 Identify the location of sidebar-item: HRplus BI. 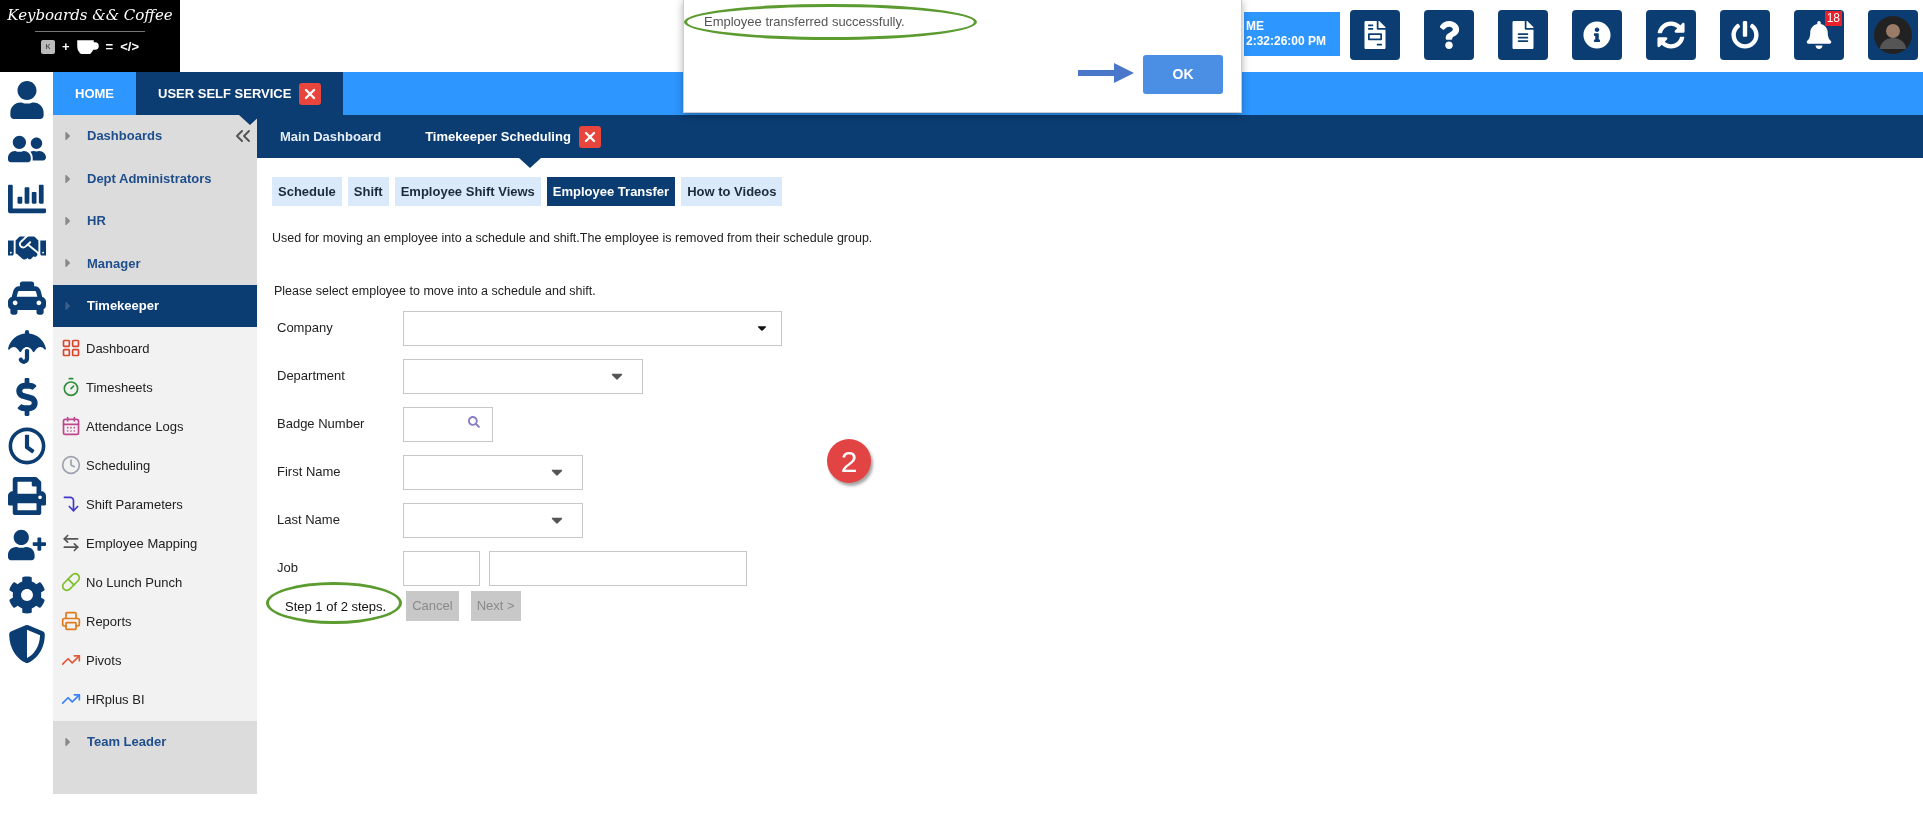
(155, 699).